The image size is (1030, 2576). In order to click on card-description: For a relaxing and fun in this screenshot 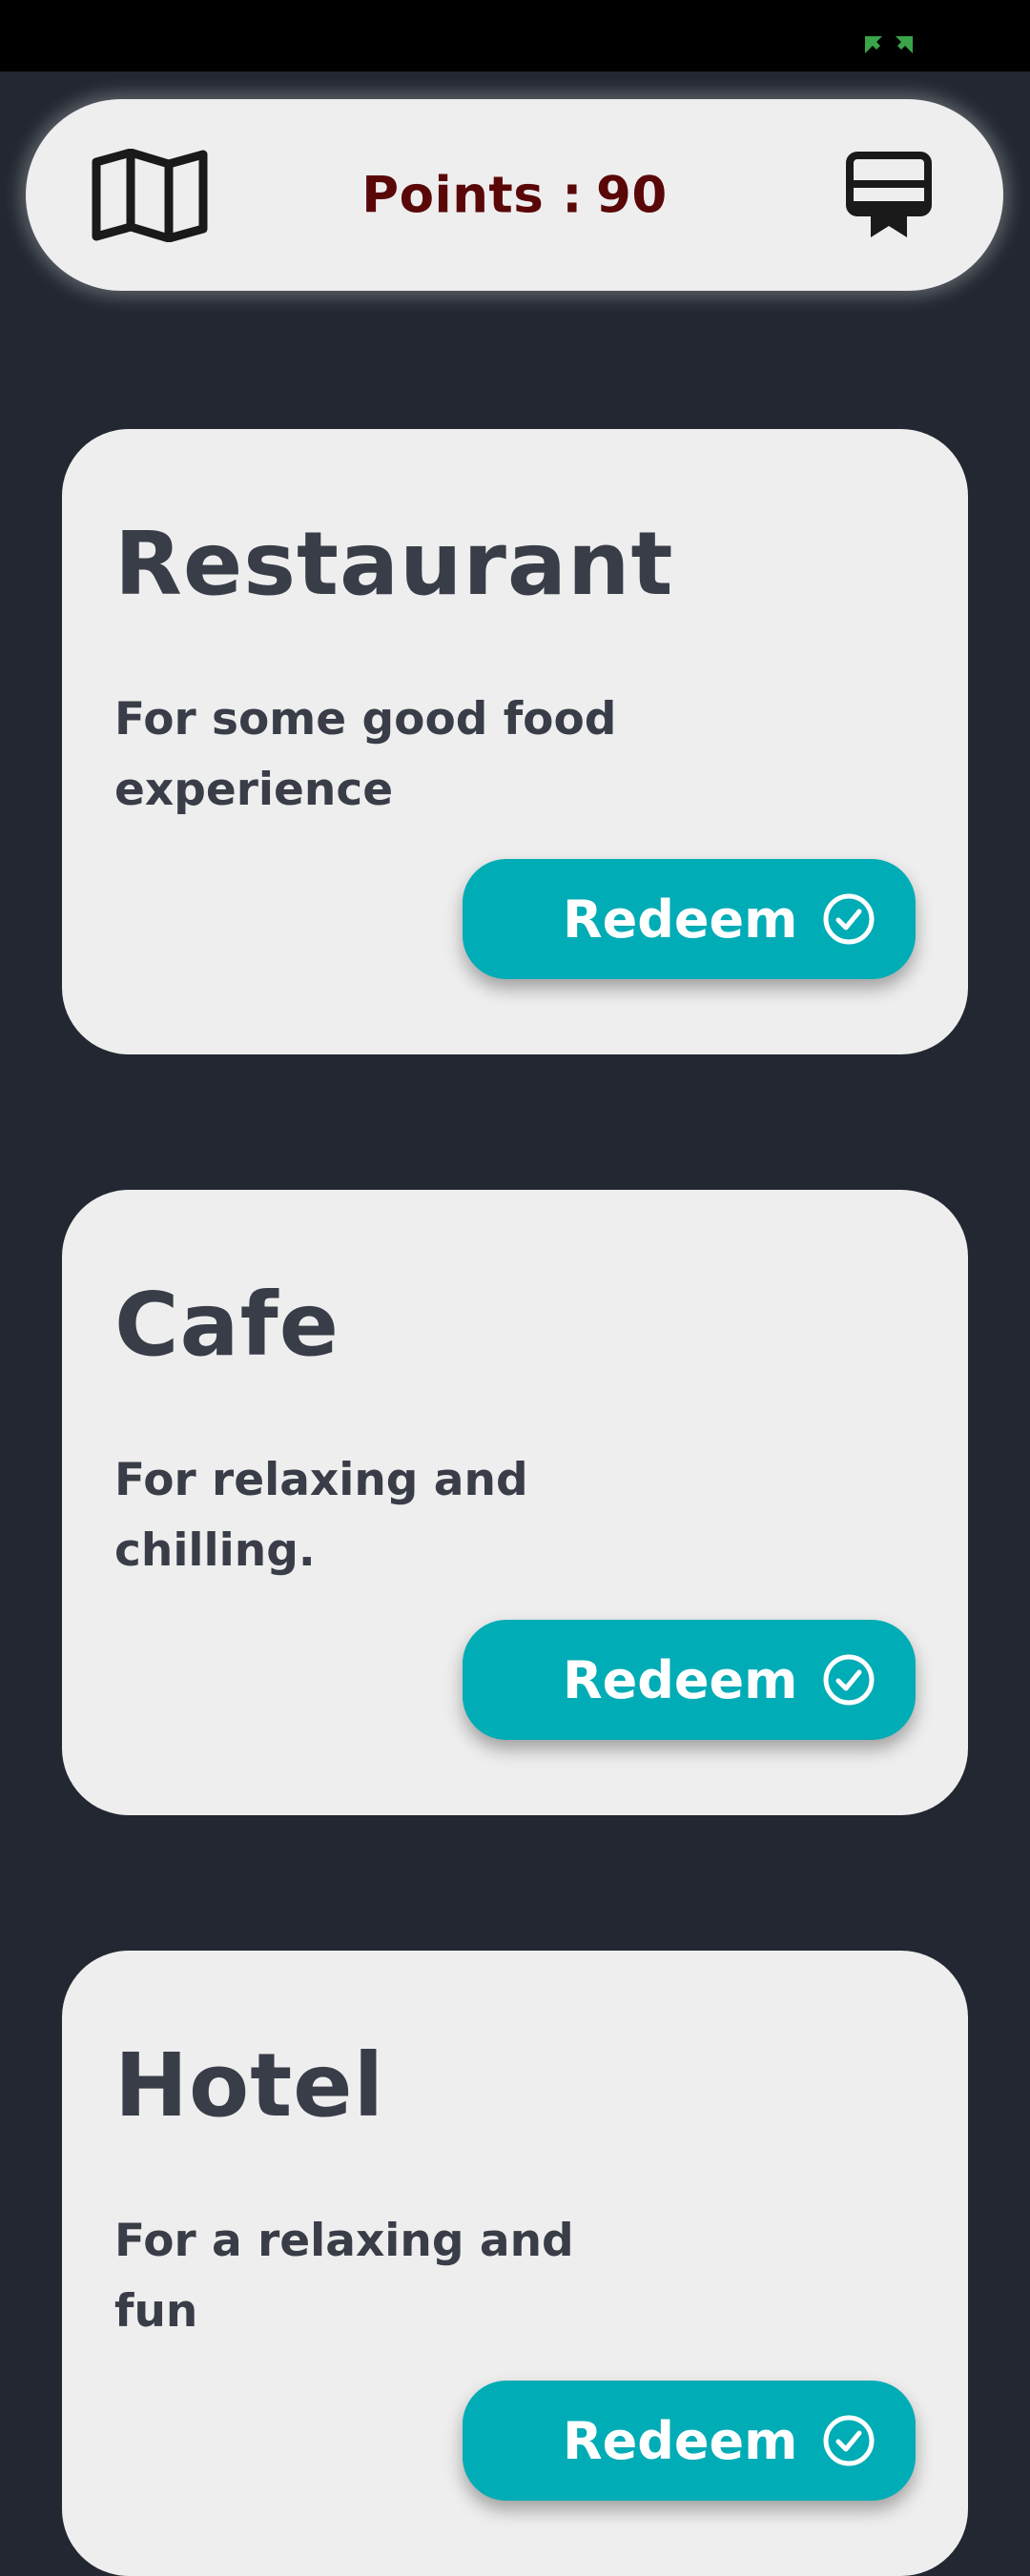, I will do `click(344, 2276)`.